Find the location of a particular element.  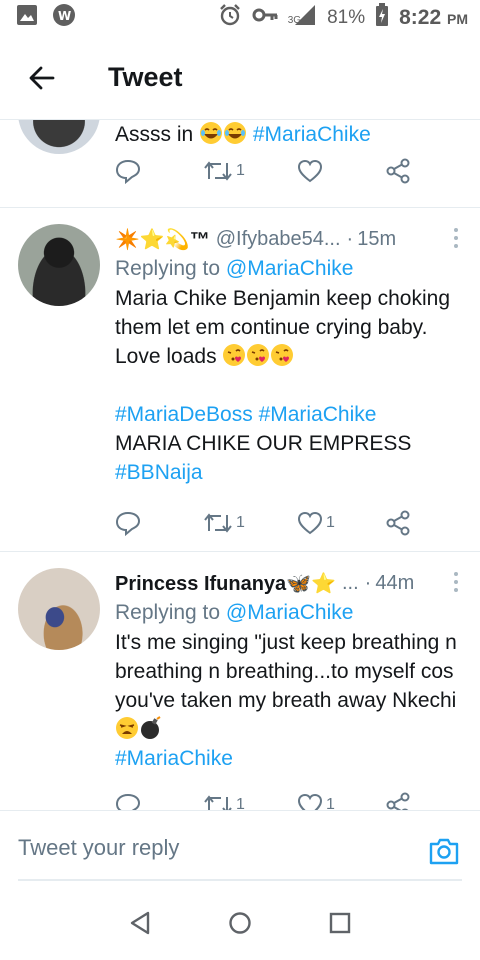

nav-home-button is located at coordinates (240, 923).